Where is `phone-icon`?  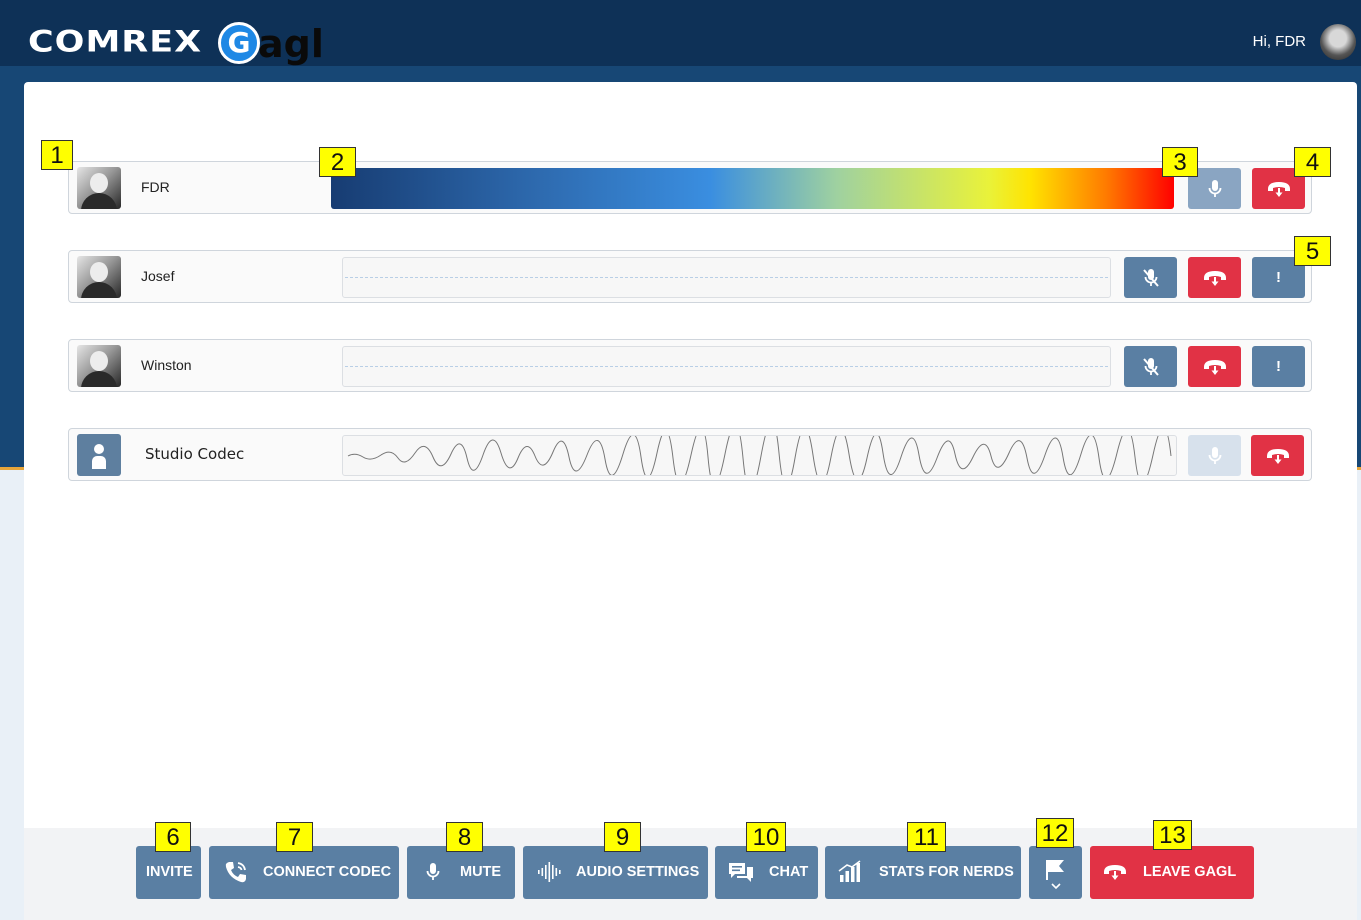 phone-icon is located at coordinates (235, 872).